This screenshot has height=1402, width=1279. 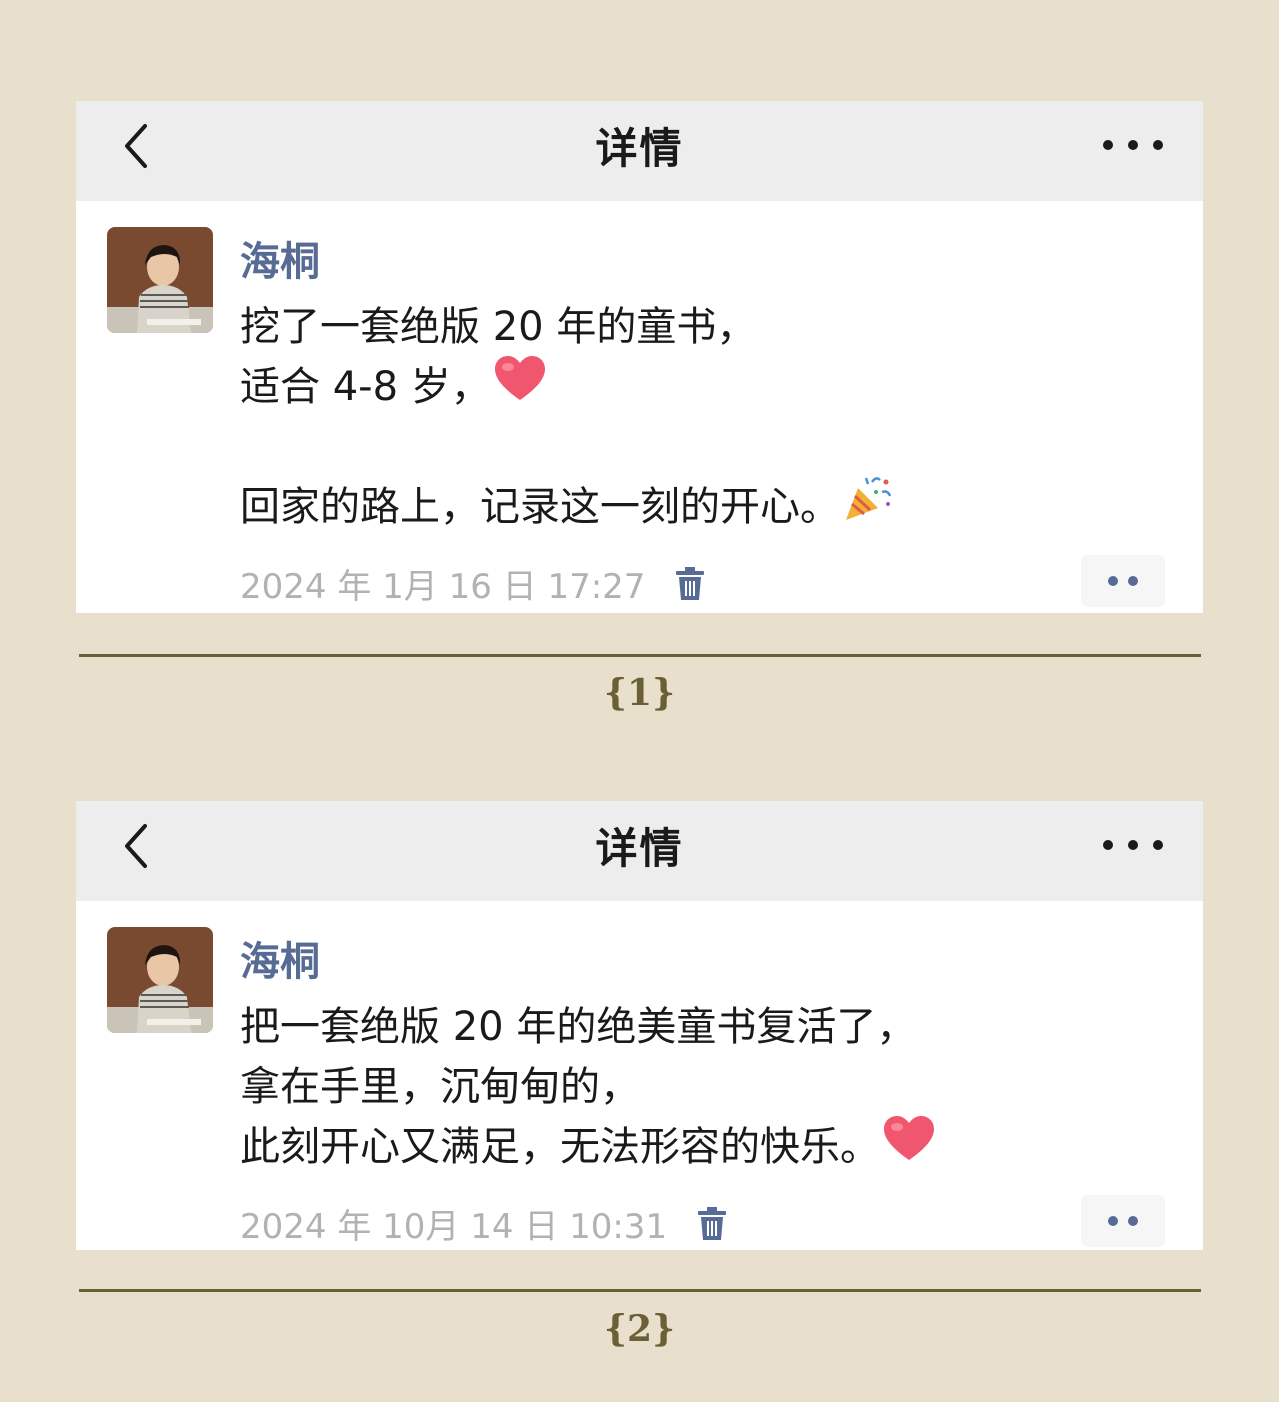 I want to click on post-line-text: 挖了一套绝版 20 年的童书，, so click(x=498, y=327).